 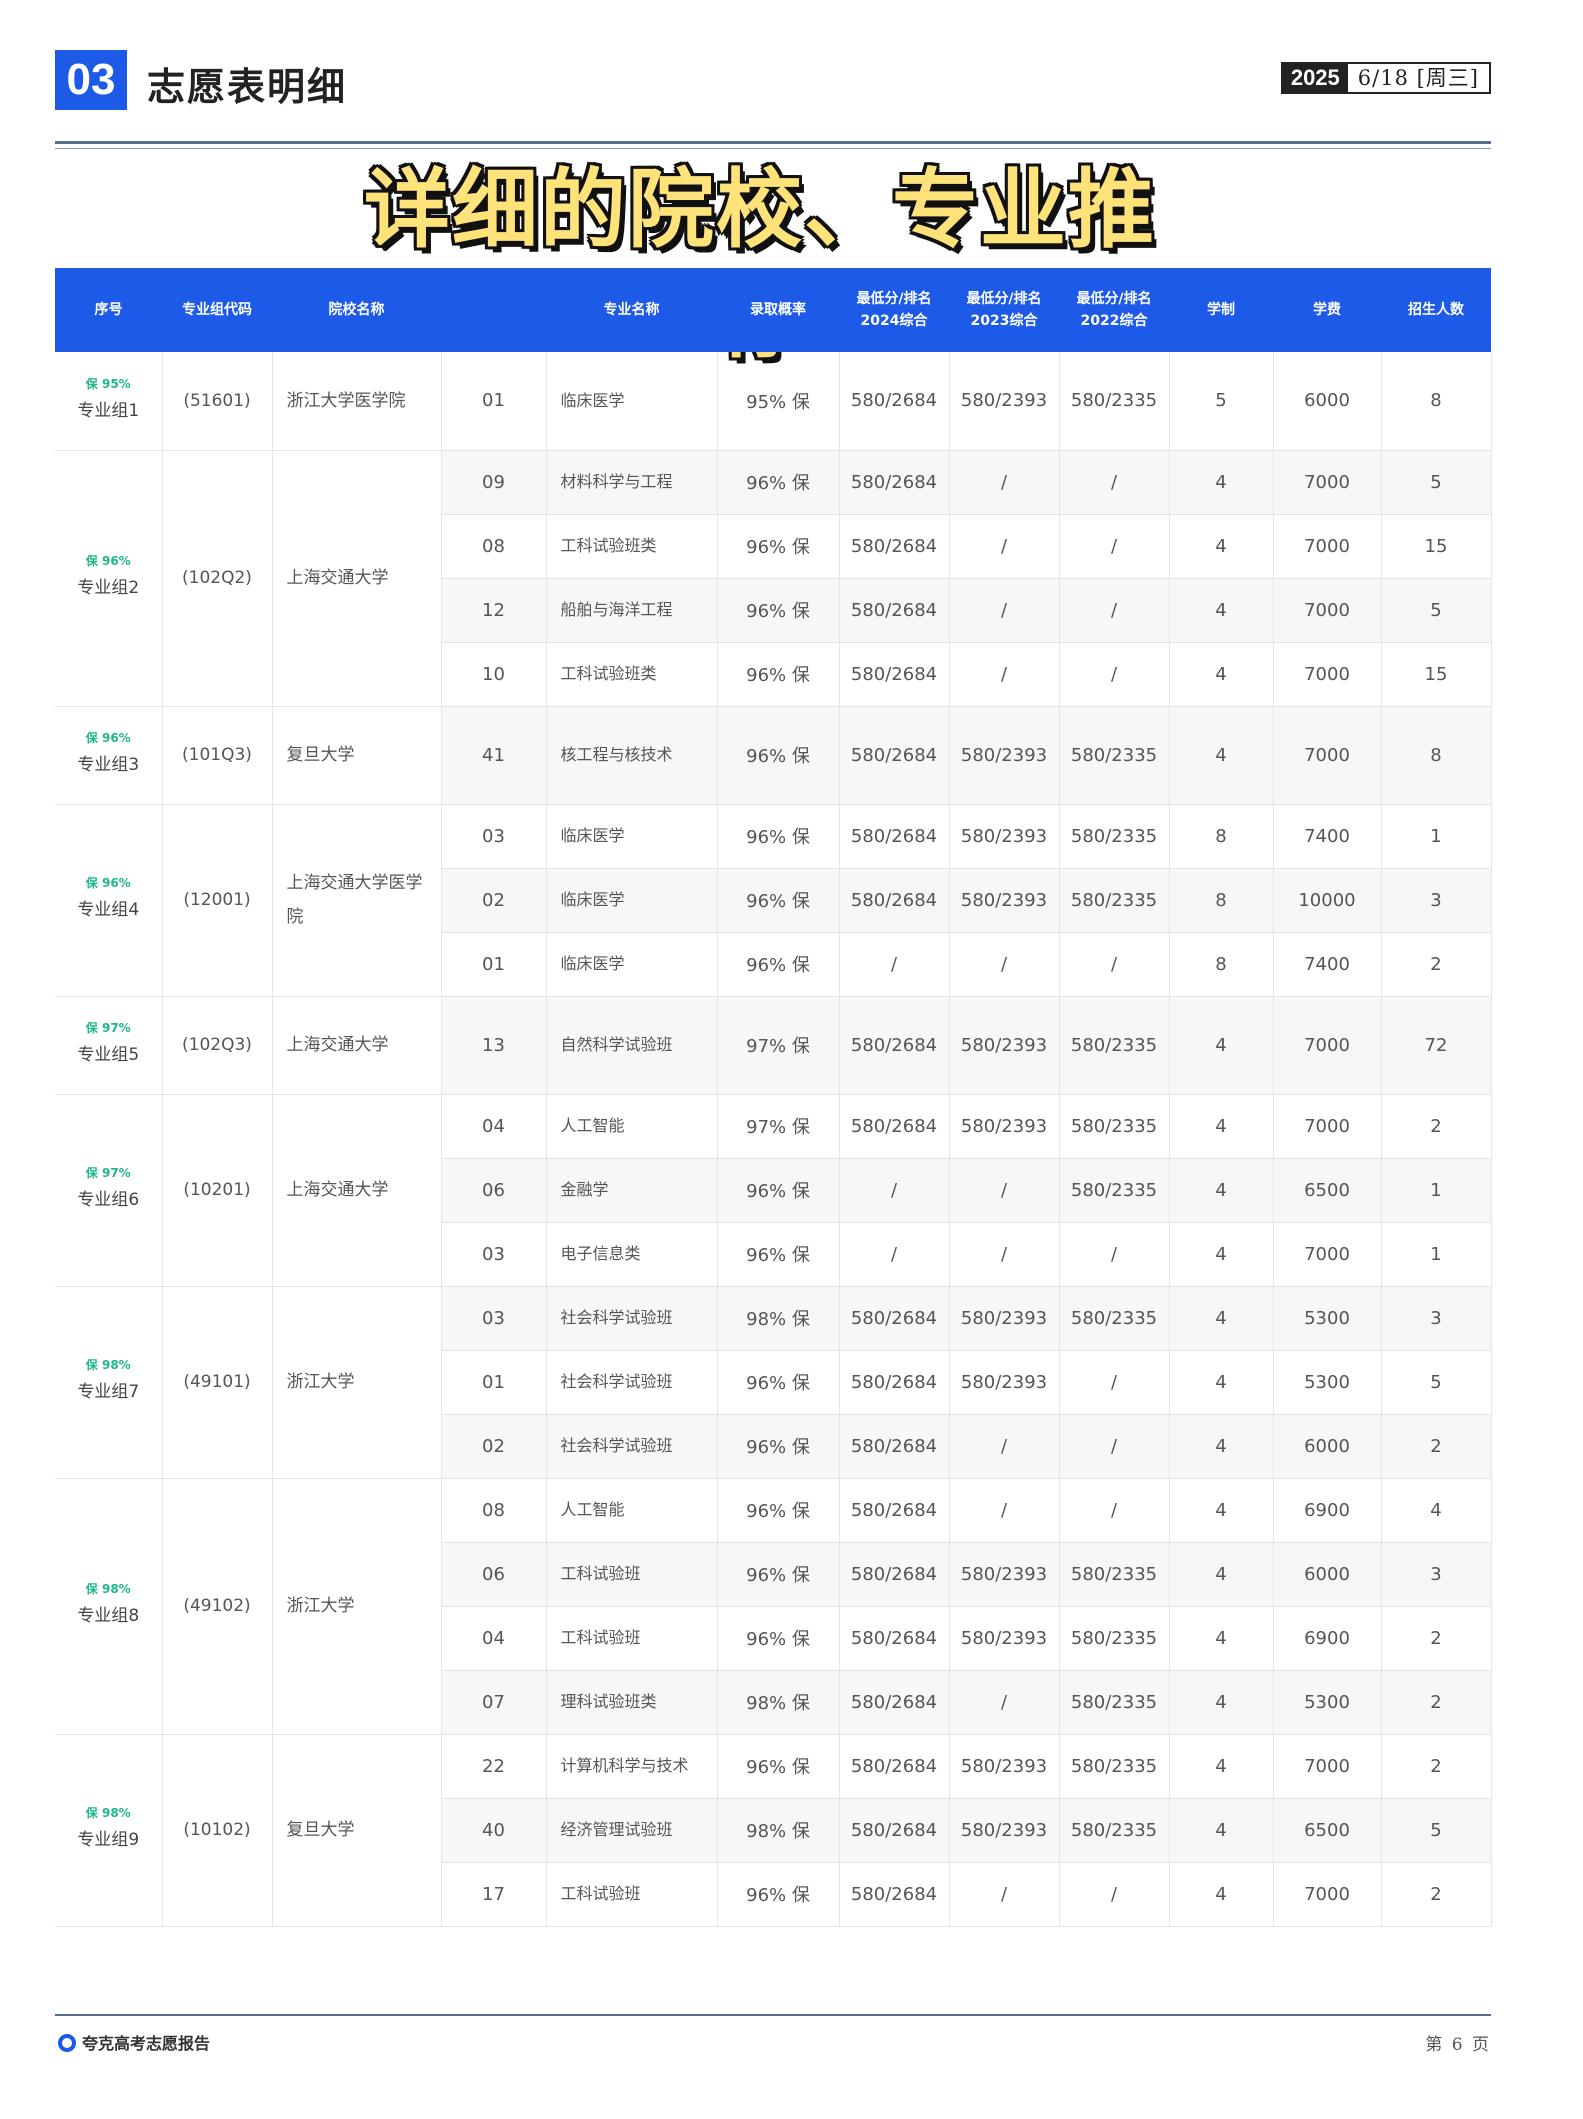 I want to click on group-code: (49102), so click(x=217, y=1606).